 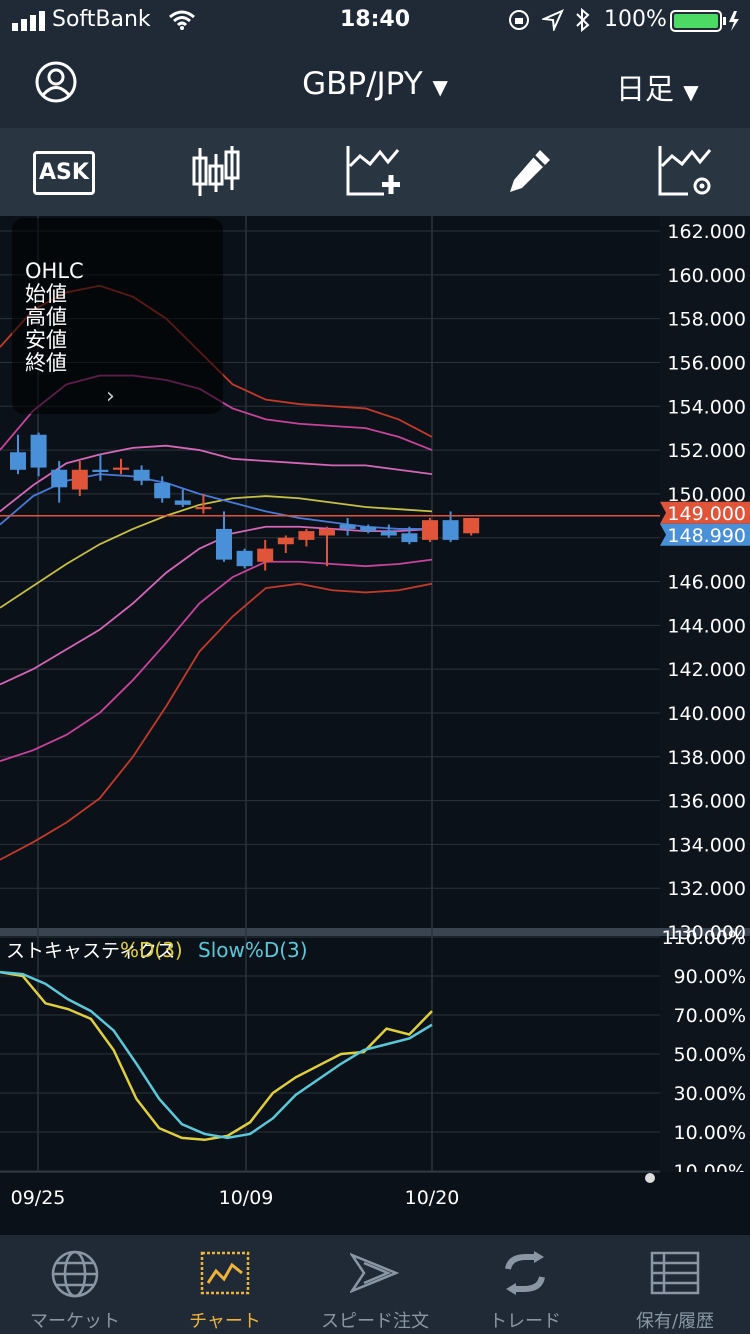 What do you see at coordinates (710, 1094) in the screenshot?
I see `oscillator-tick-label: 30.00%` at bounding box center [710, 1094].